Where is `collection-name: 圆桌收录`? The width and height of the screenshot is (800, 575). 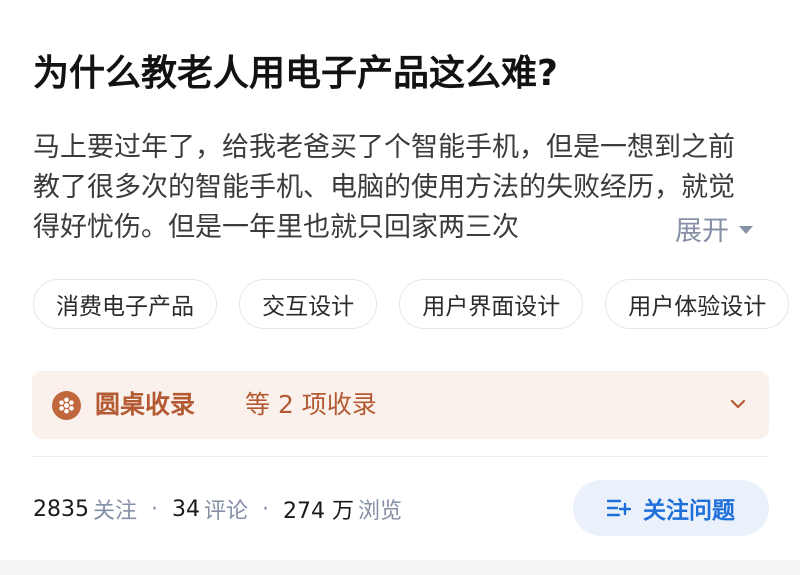 collection-name: 圆桌收录 is located at coordinates (145, 404).